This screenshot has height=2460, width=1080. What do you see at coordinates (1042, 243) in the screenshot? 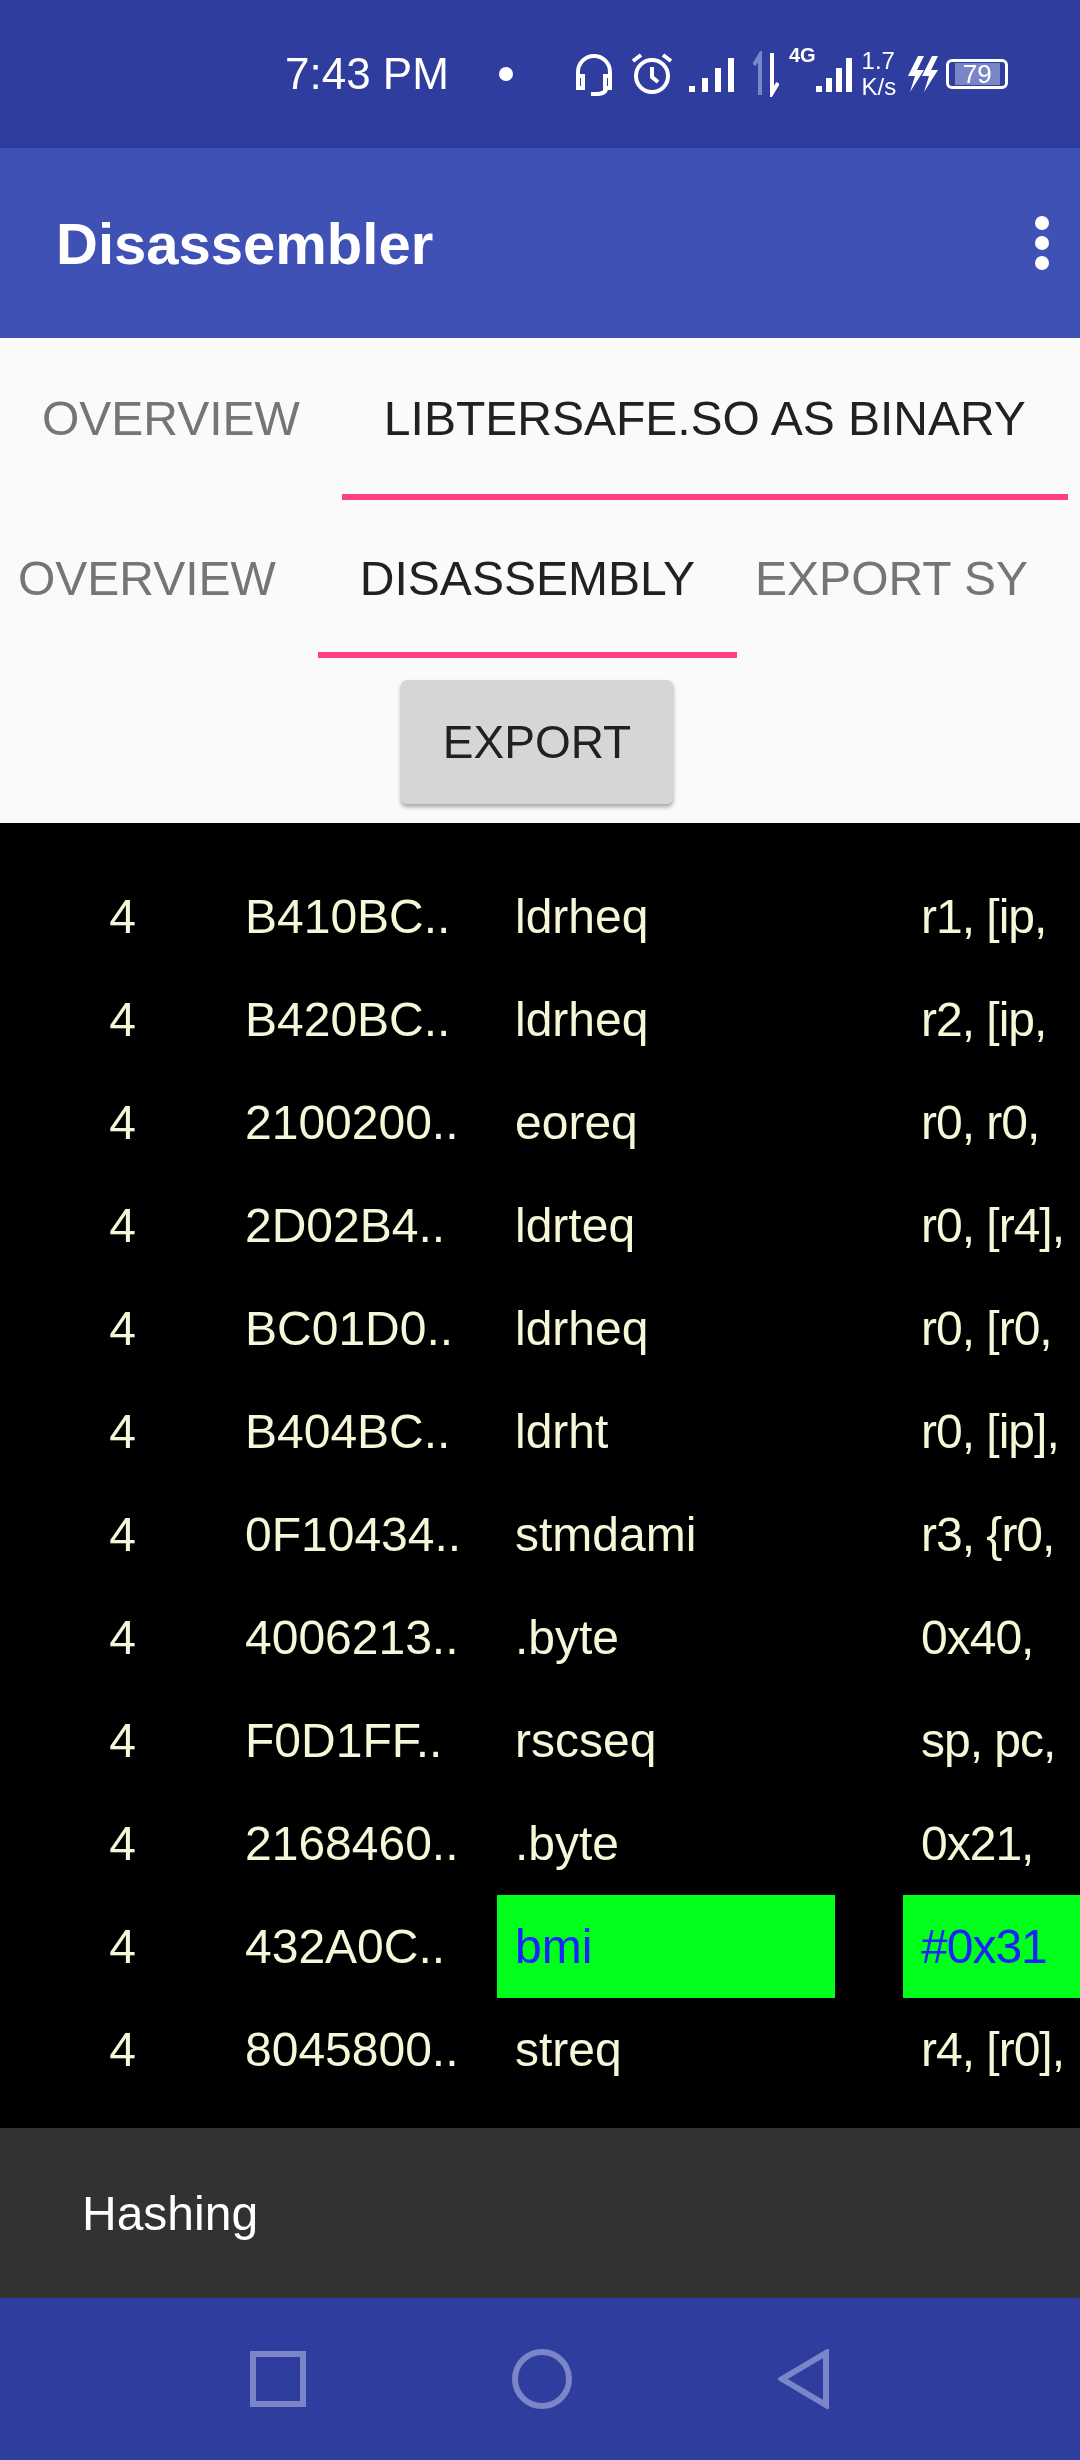
I see `more-options-icon` at bounding box center [1042, 243].